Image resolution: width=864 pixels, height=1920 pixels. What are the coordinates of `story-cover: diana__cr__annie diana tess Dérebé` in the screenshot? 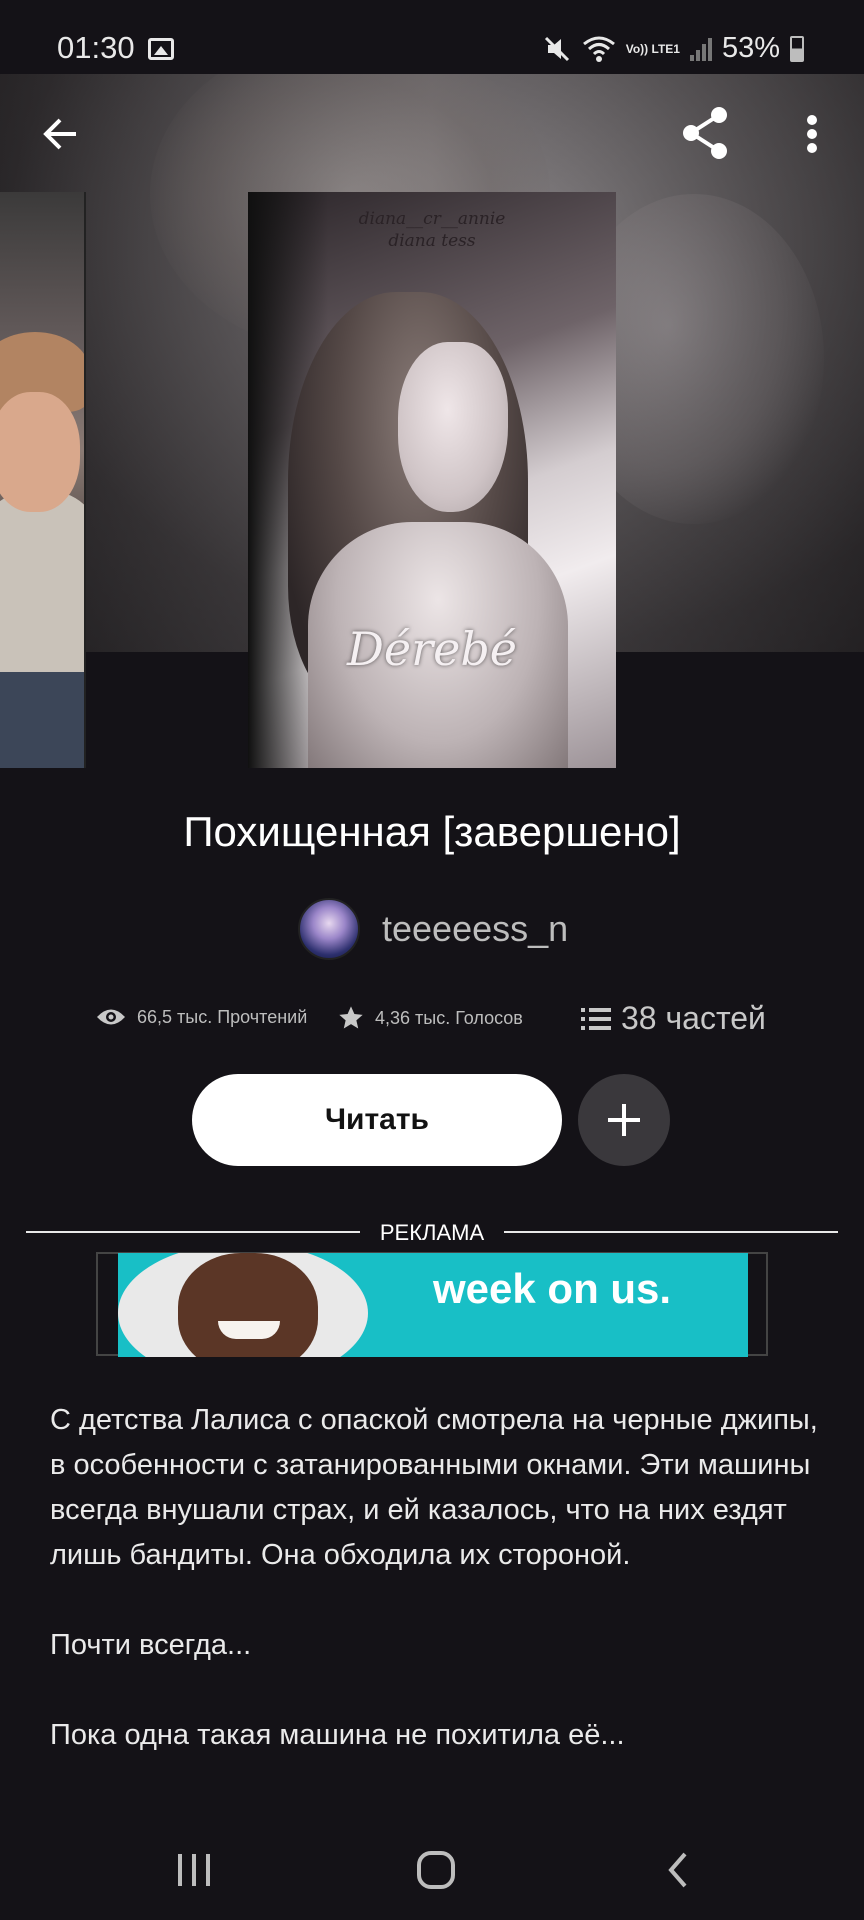 It's located at (432, 480).